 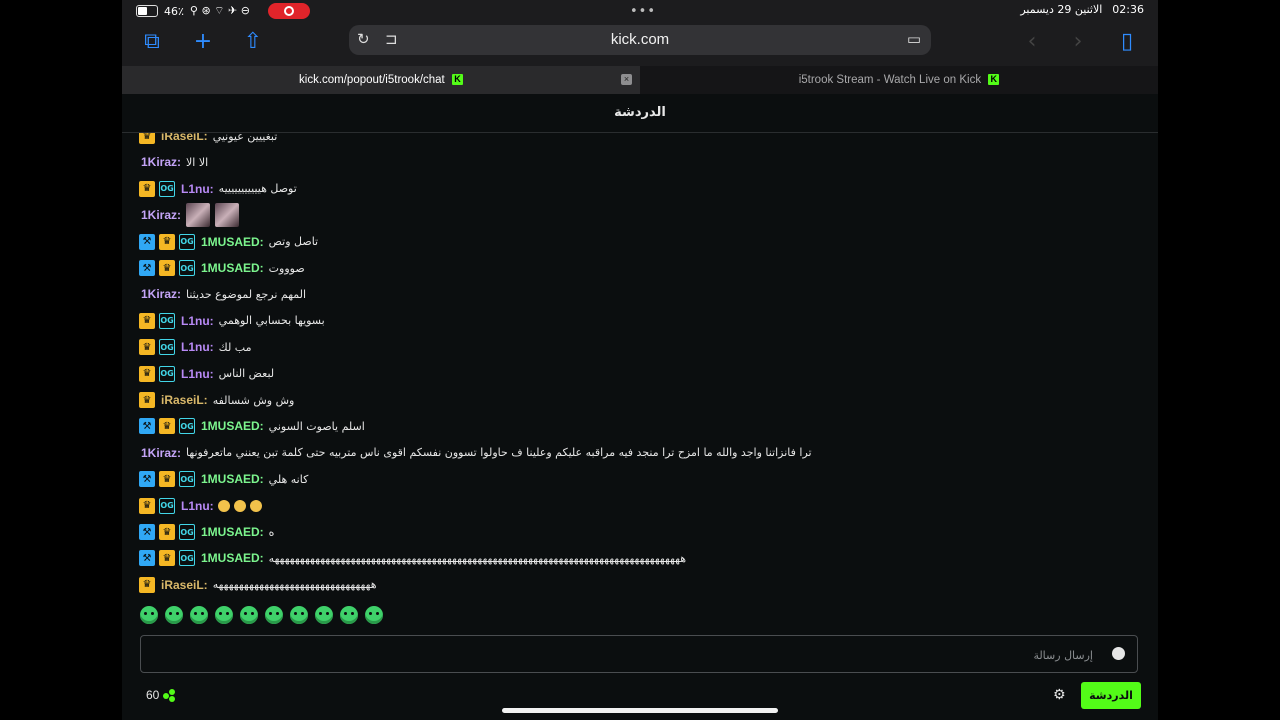 I want to click on chat-message-text: ه, so click(x=271, y=532).